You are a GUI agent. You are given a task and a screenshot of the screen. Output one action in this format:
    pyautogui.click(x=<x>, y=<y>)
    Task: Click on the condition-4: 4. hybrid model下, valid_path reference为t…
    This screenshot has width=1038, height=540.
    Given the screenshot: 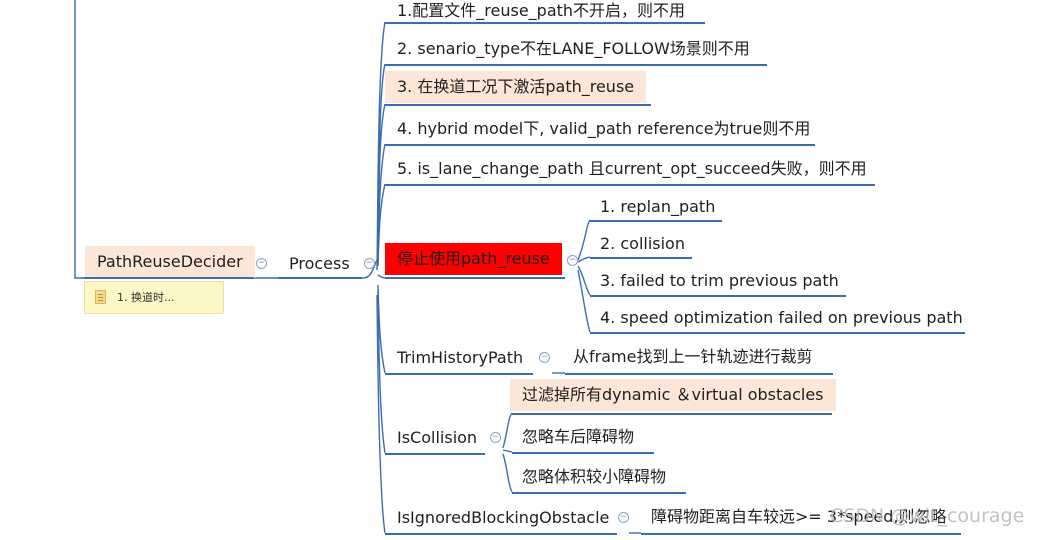 What is the action you would take?
    pyautogui.click(x=603, y=129)
    